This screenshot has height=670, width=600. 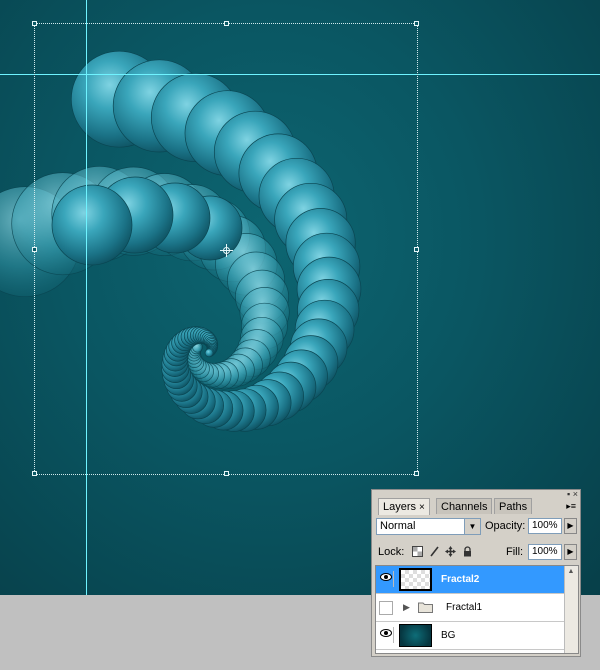 What do you see at coordinates (425, 608) in the screenshot?
I see `folder-icon` at bounding box center [425, 608].